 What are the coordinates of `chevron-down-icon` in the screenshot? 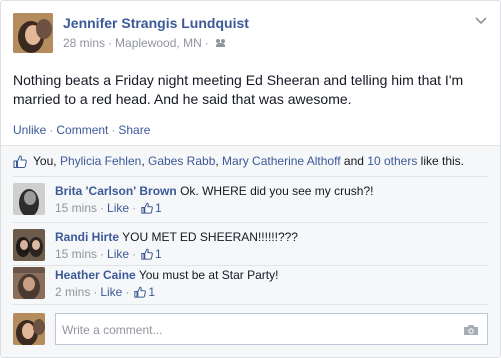 It's located at (481, 20).